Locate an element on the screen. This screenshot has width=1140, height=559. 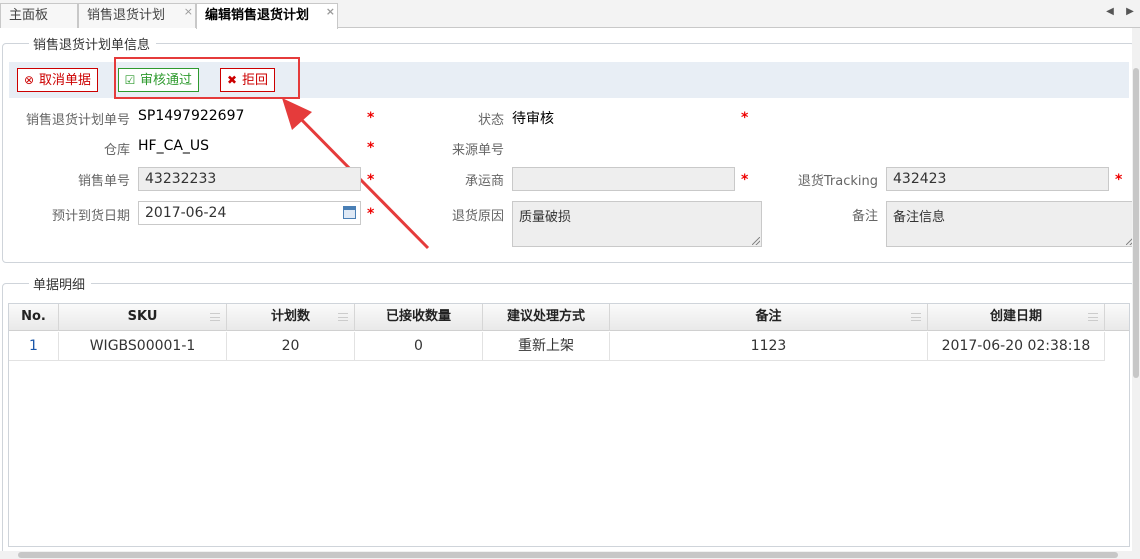
col-header-created-date: 创建日期 is located at coordinates (1016, 317).